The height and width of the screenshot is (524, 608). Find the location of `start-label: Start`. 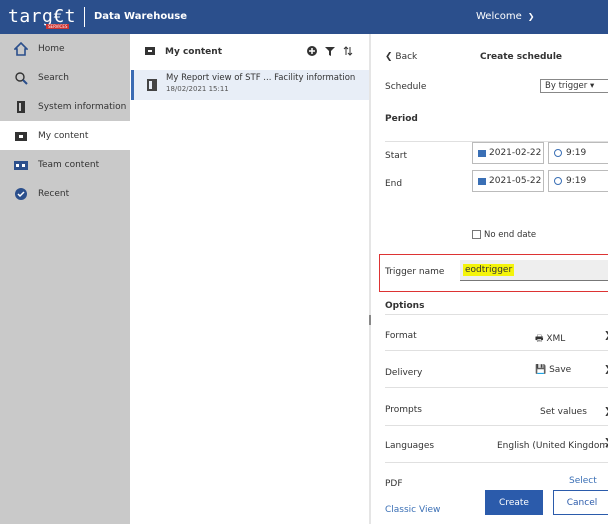

start-label: Start is located at coordinates (396, 156).